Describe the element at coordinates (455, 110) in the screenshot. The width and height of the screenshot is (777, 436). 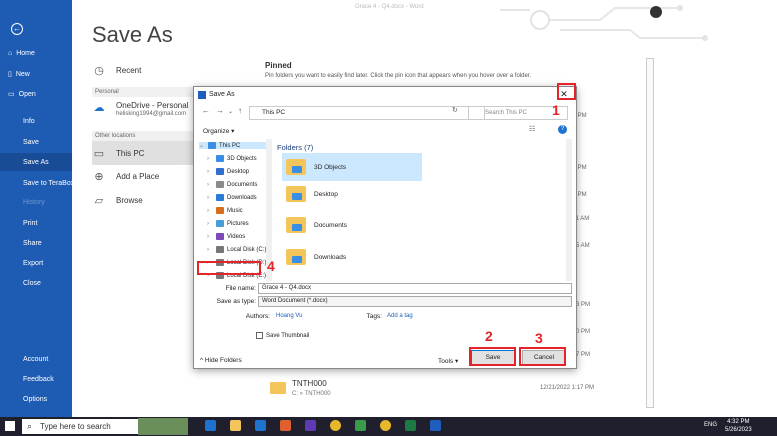
I see `refresh-icon: ↻` at that location.